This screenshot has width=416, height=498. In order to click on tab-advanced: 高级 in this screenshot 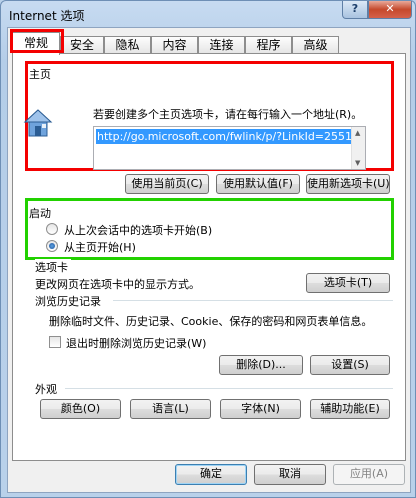, I will do `click(315, 45)`.